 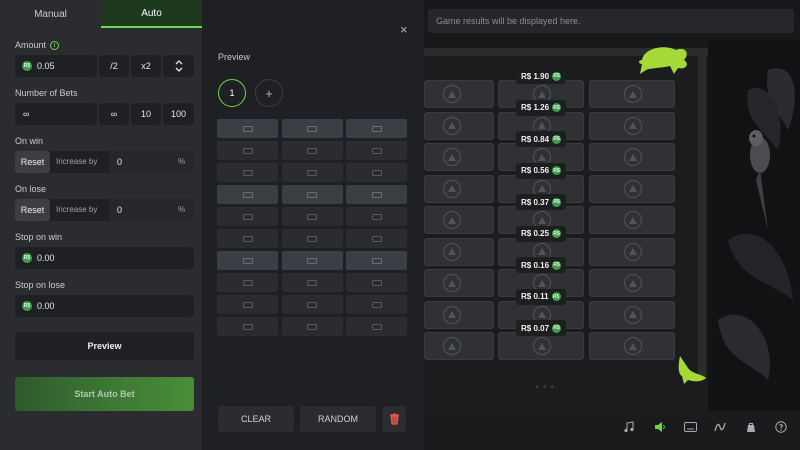 What do you see at coordinates (104, 258) in the screenshot?
I see `stop-win-input: R$ 0.00` at bounding box center [104, 258].